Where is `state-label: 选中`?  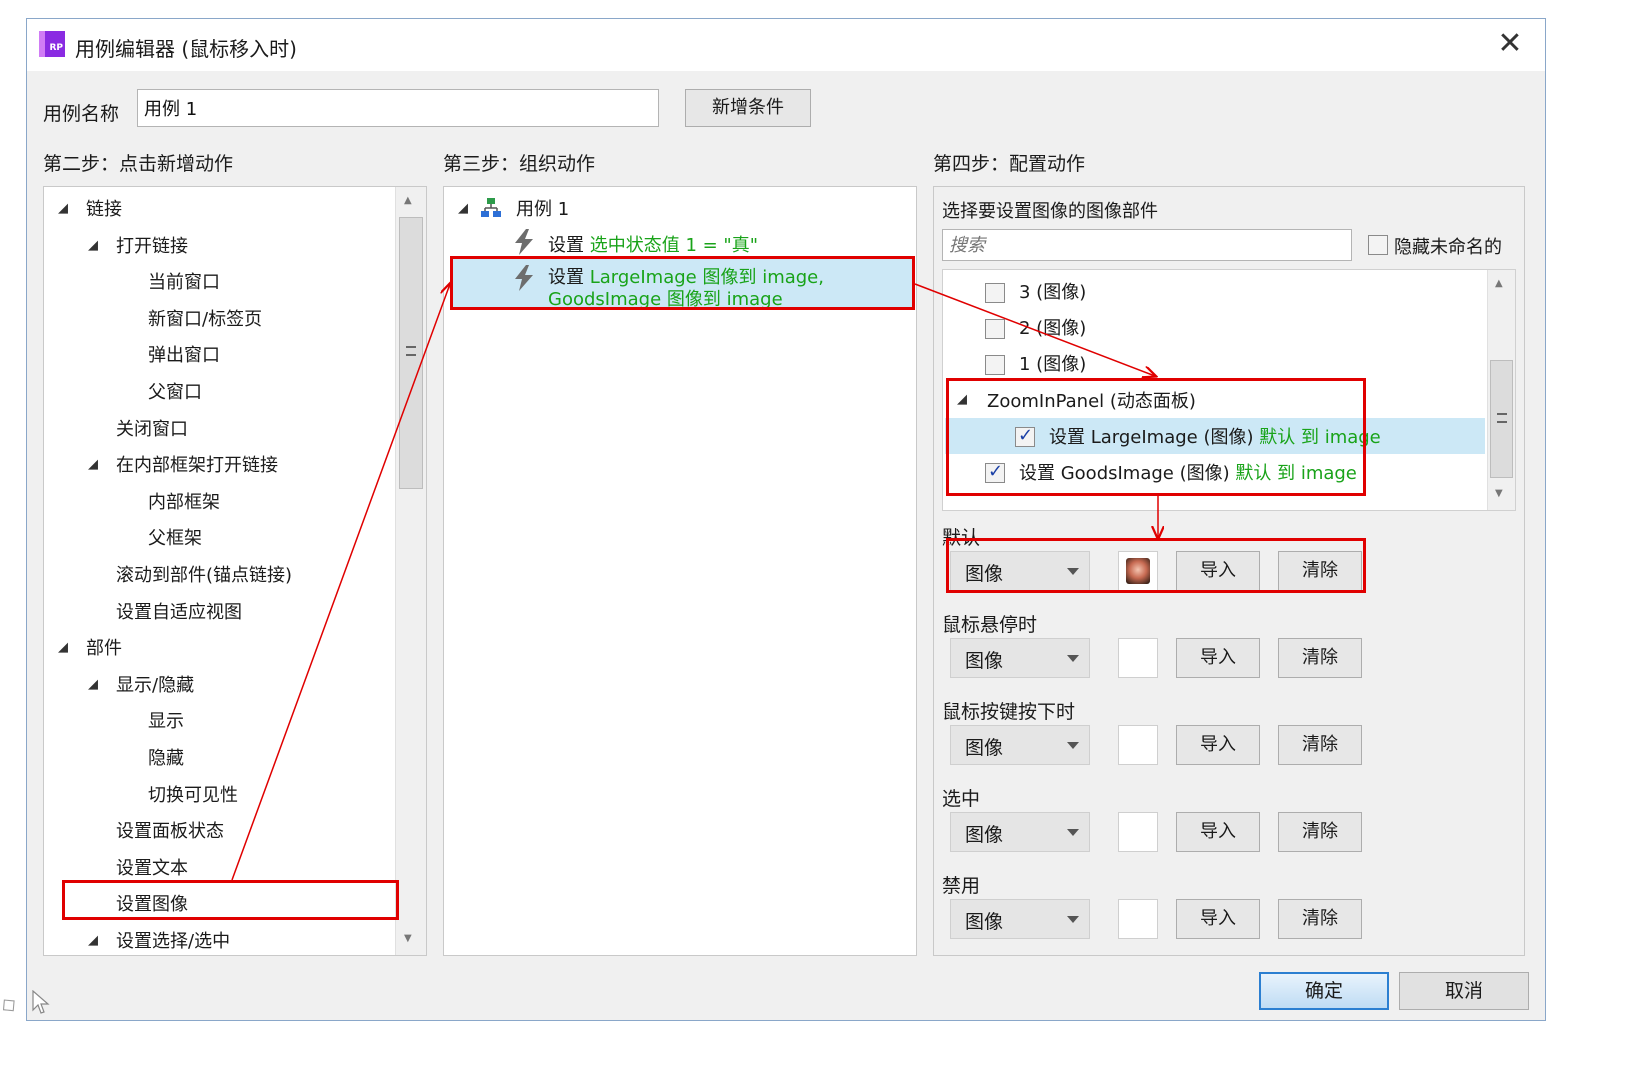 state-label: 选中 is located at coordinates (961, 799).